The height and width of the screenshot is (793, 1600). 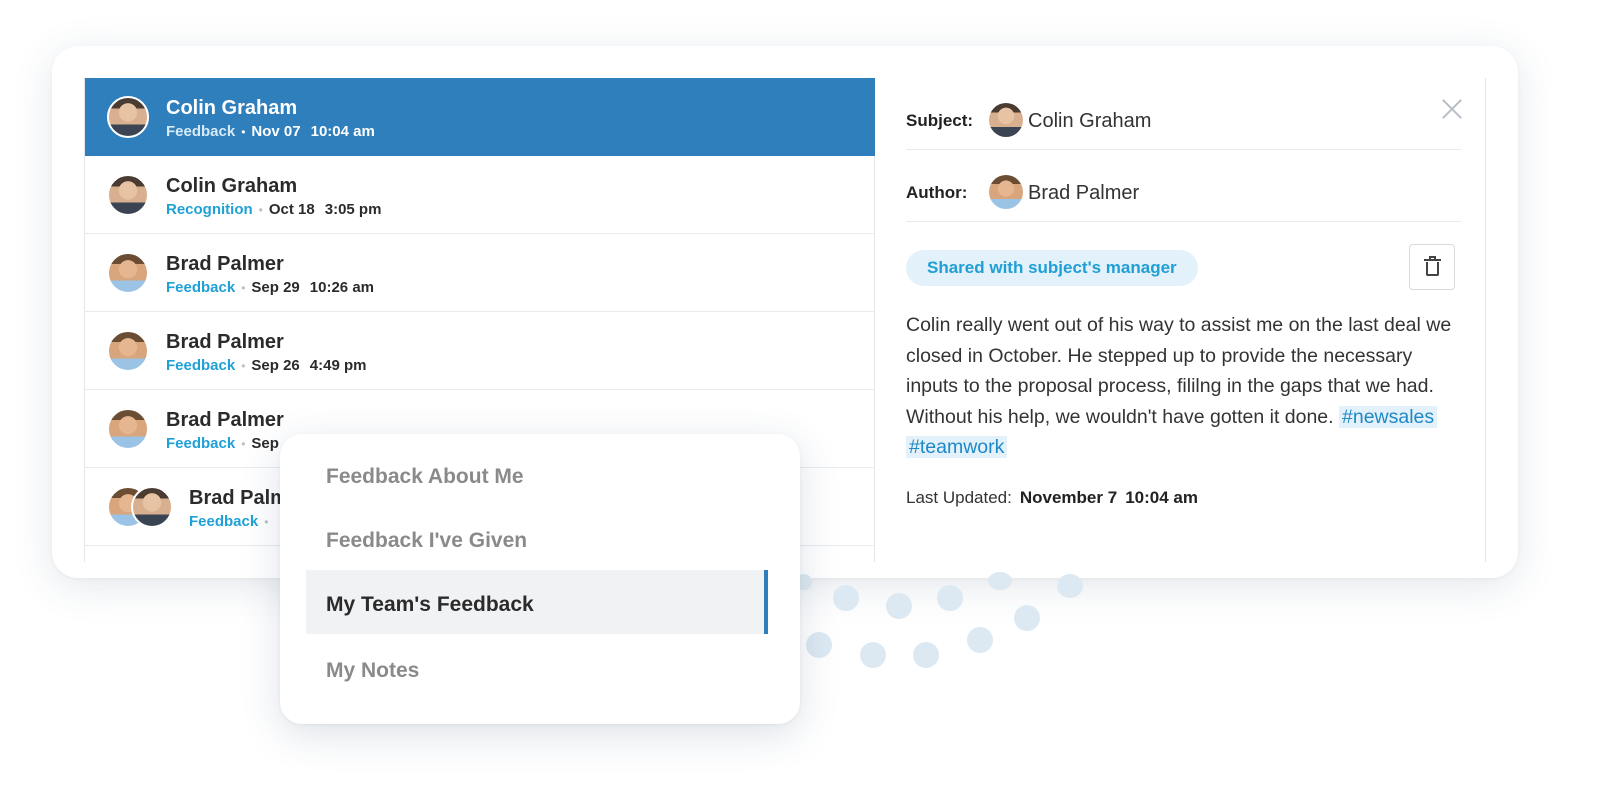 What do you see at coordinates (1183, 114) in the screenshot?
I see `subject-field: Subject: Colin Graham` at bounding box center [1183, 114].